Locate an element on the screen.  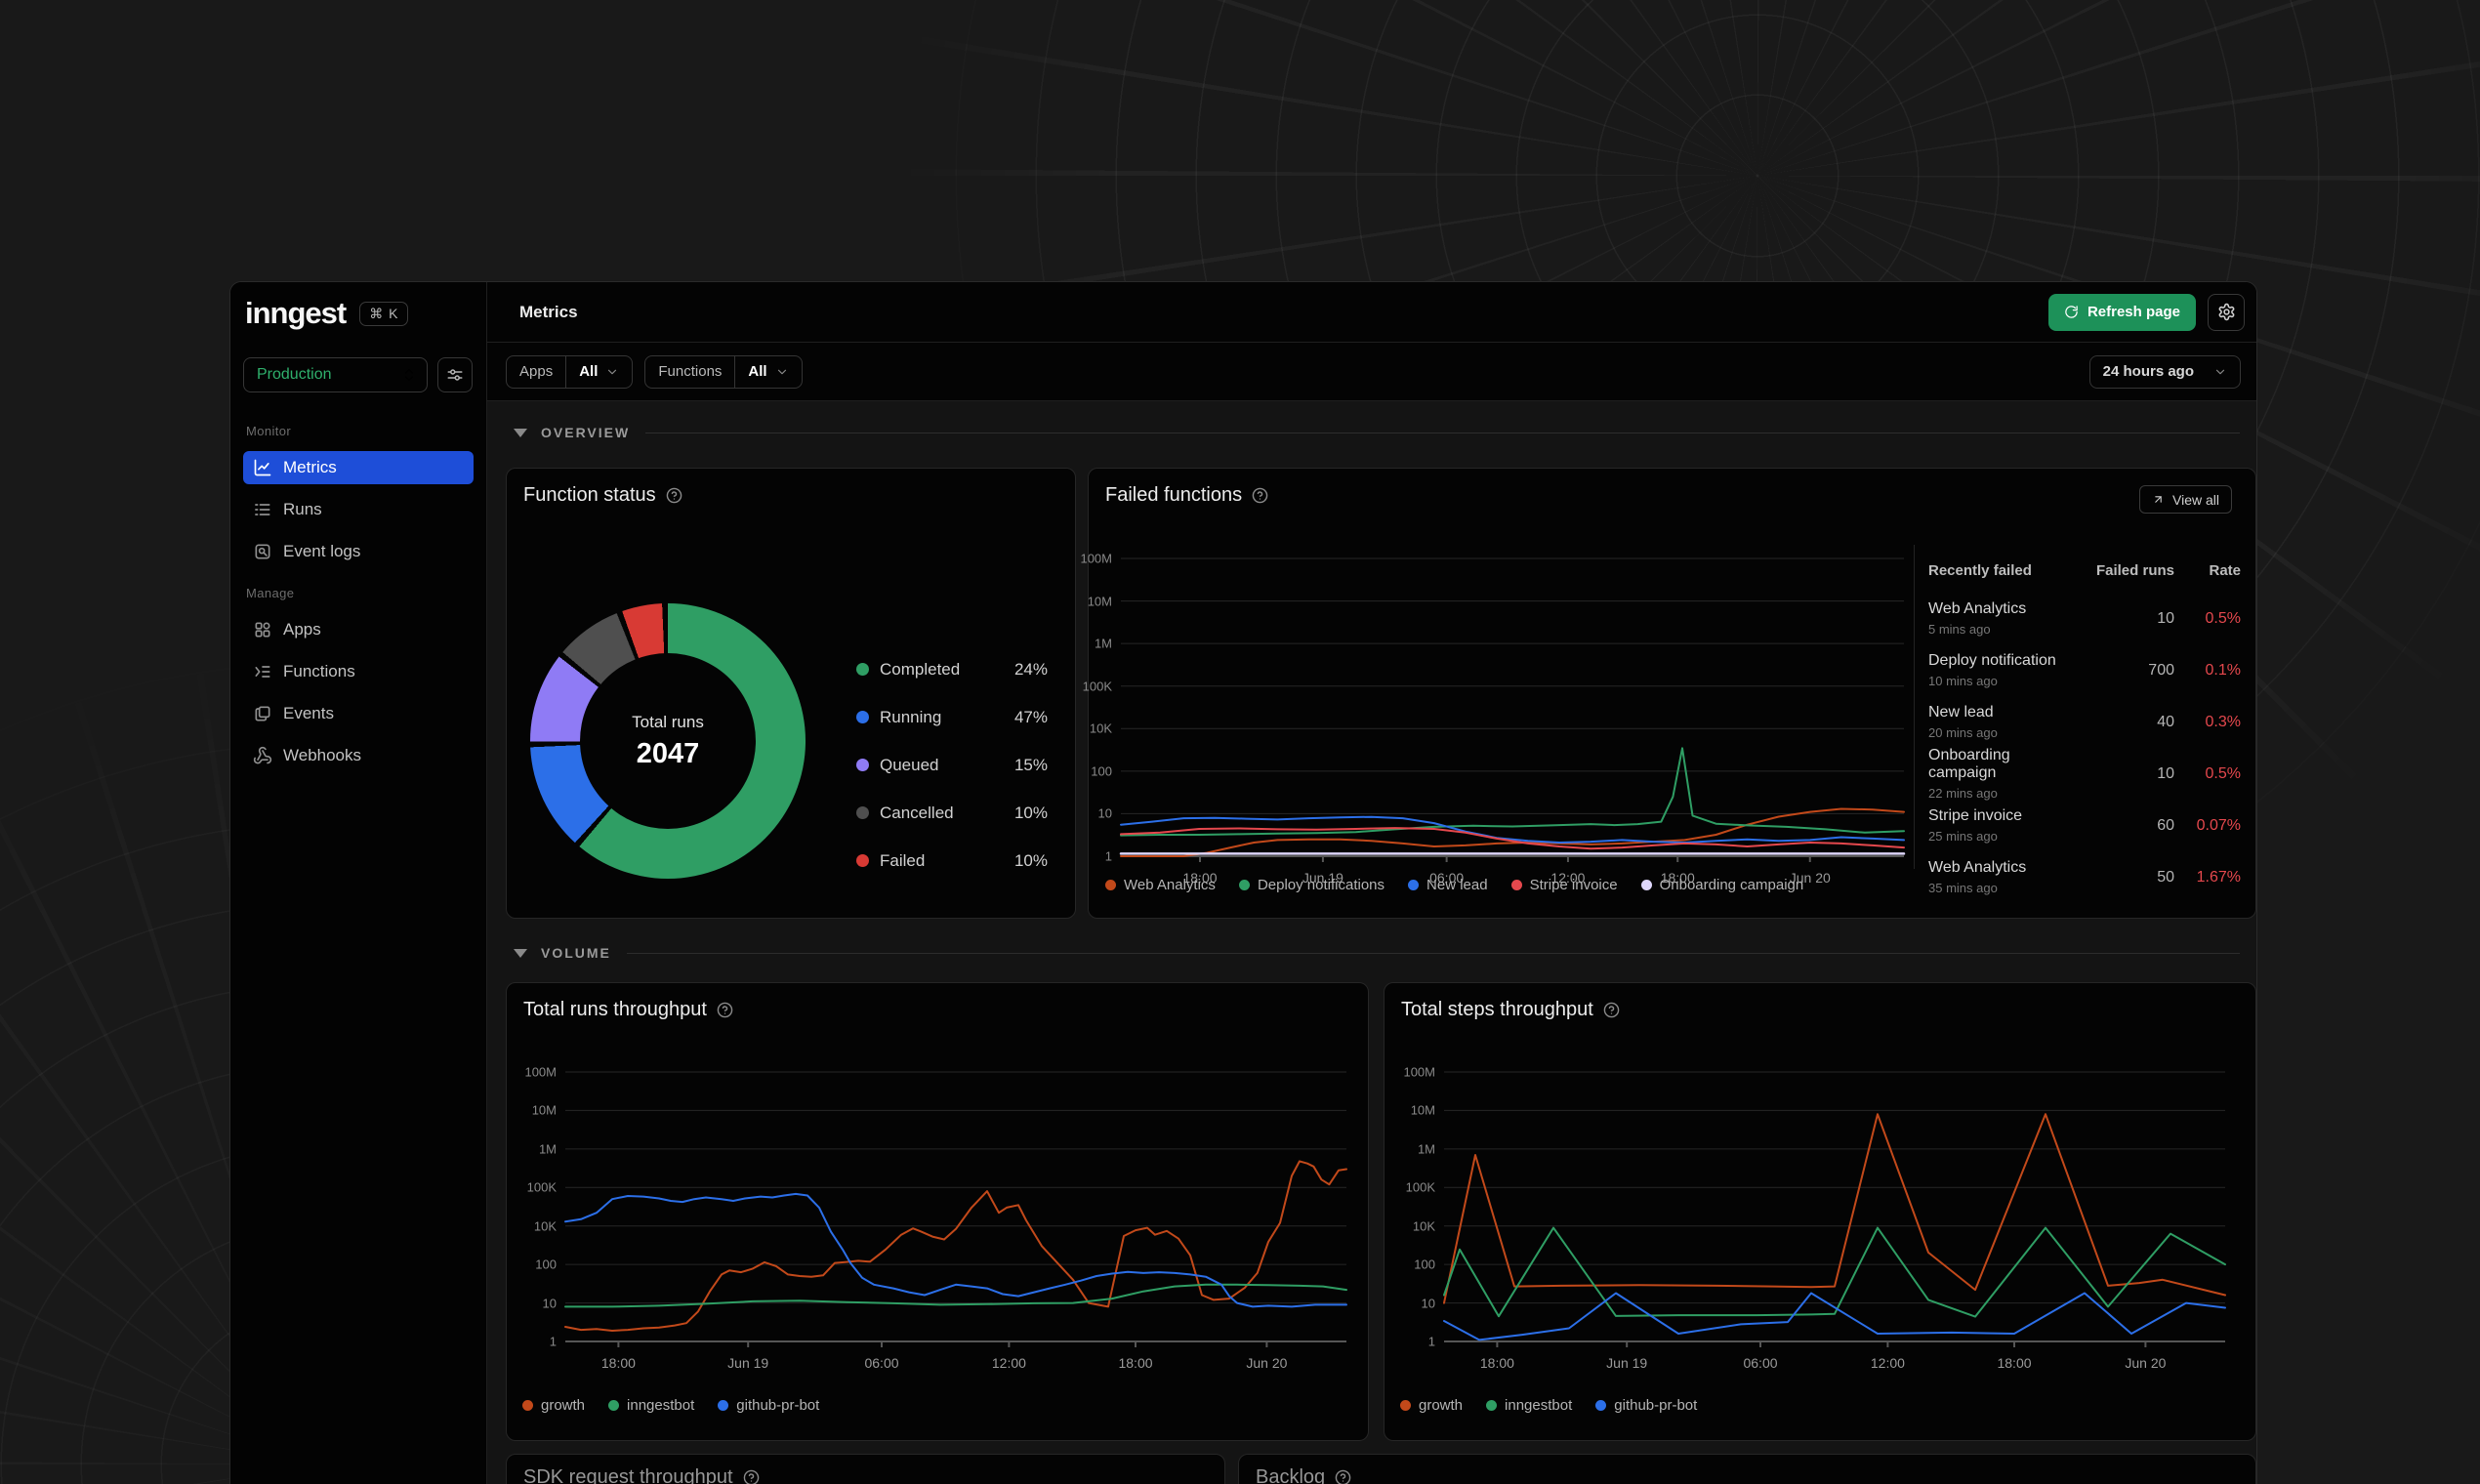
overview-section-header: OVERVIEW is located at coordinates (1377, 433).